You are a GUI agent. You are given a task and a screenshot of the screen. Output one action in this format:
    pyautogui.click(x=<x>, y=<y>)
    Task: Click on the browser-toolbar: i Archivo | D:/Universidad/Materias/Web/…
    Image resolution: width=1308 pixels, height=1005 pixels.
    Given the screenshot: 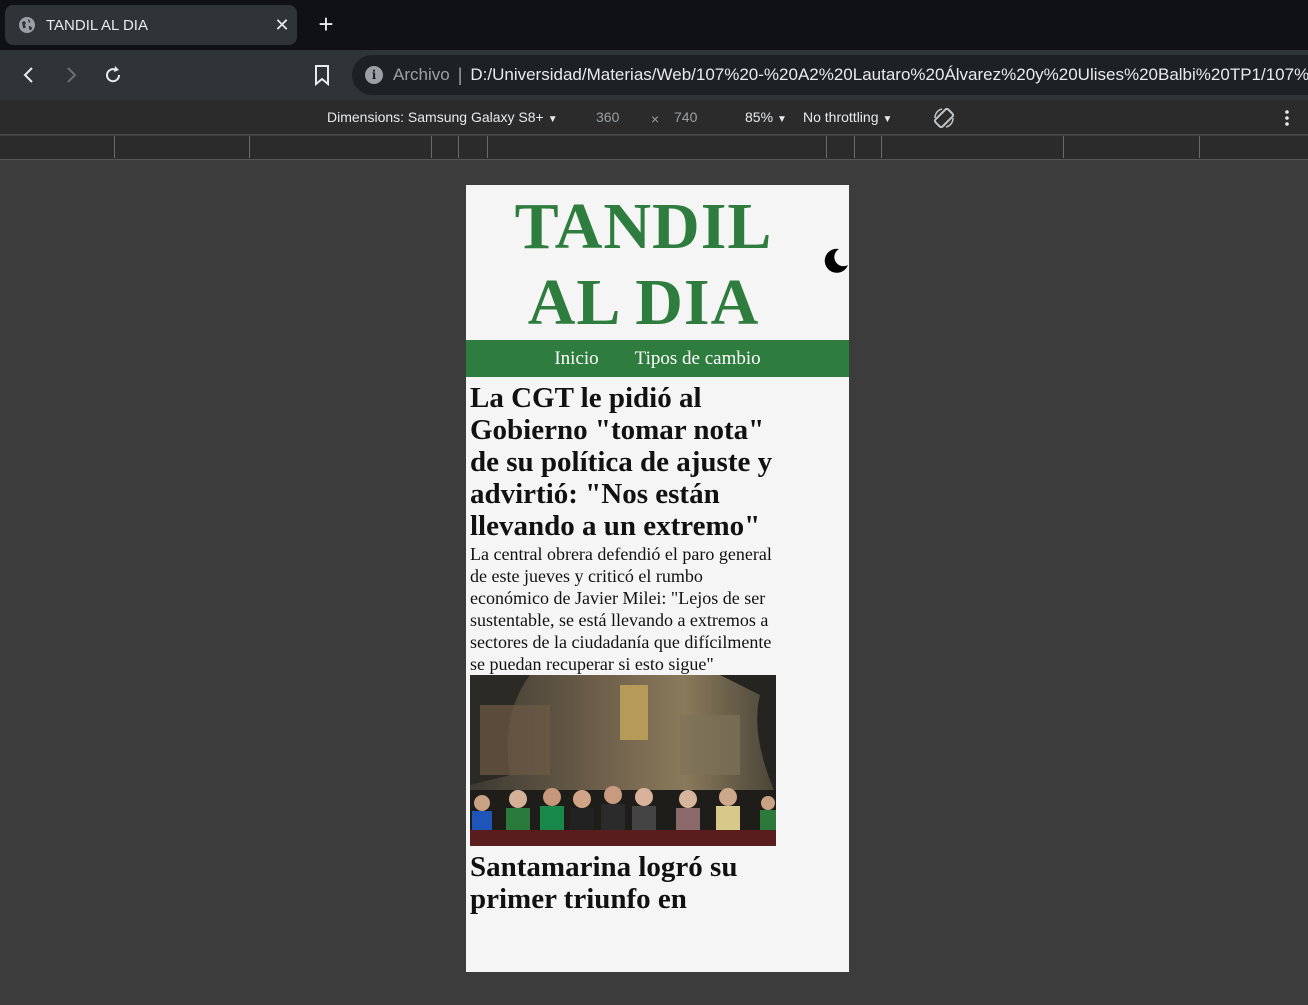 What is the action you would take?
    pyautogui.click(x=654, y=75)
    